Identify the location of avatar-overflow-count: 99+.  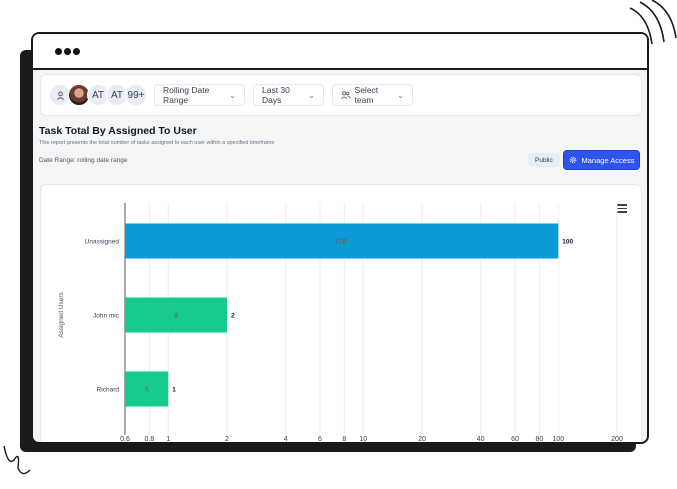
(136, 95).